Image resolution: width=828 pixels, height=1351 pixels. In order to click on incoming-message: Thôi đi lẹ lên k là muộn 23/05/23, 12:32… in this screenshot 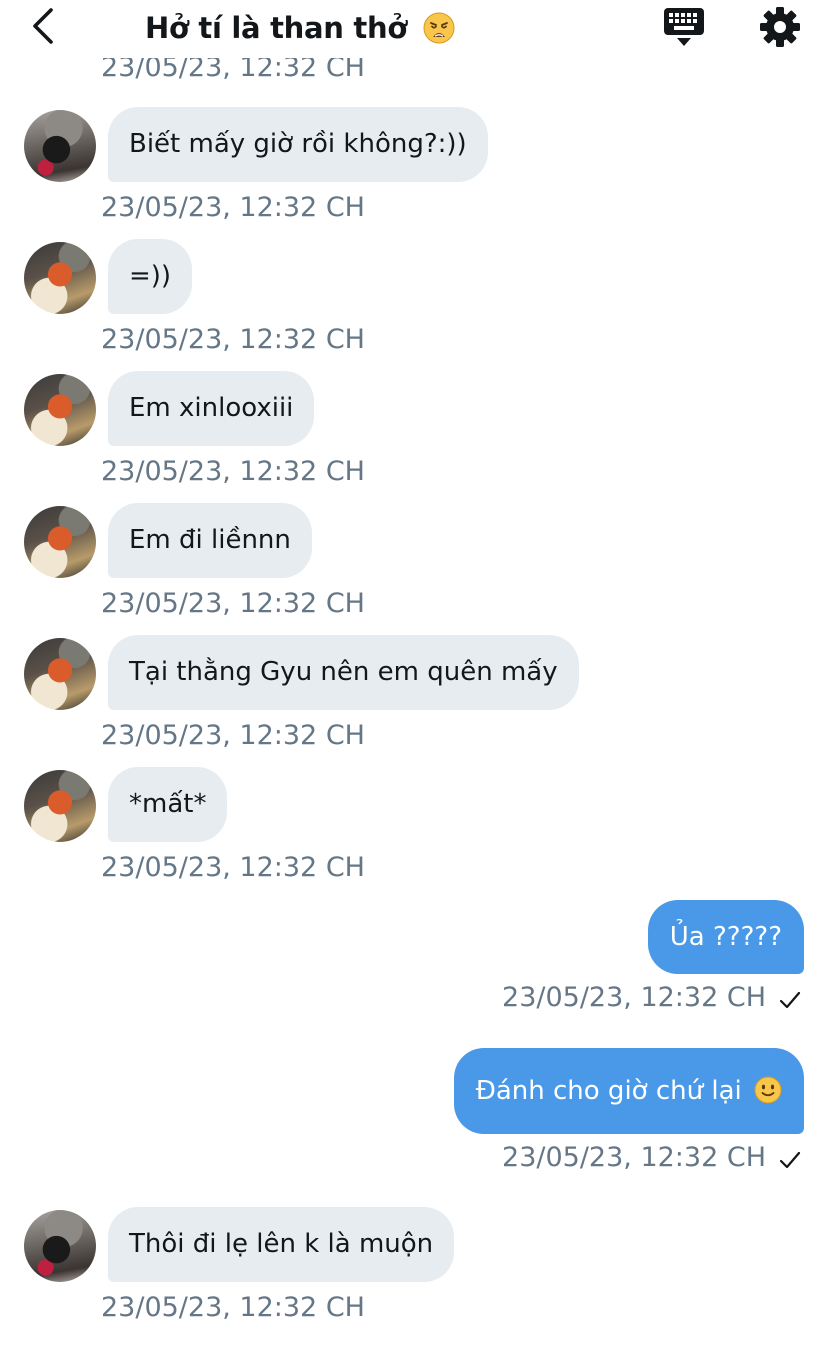, I will do `click(414, 1274)`.